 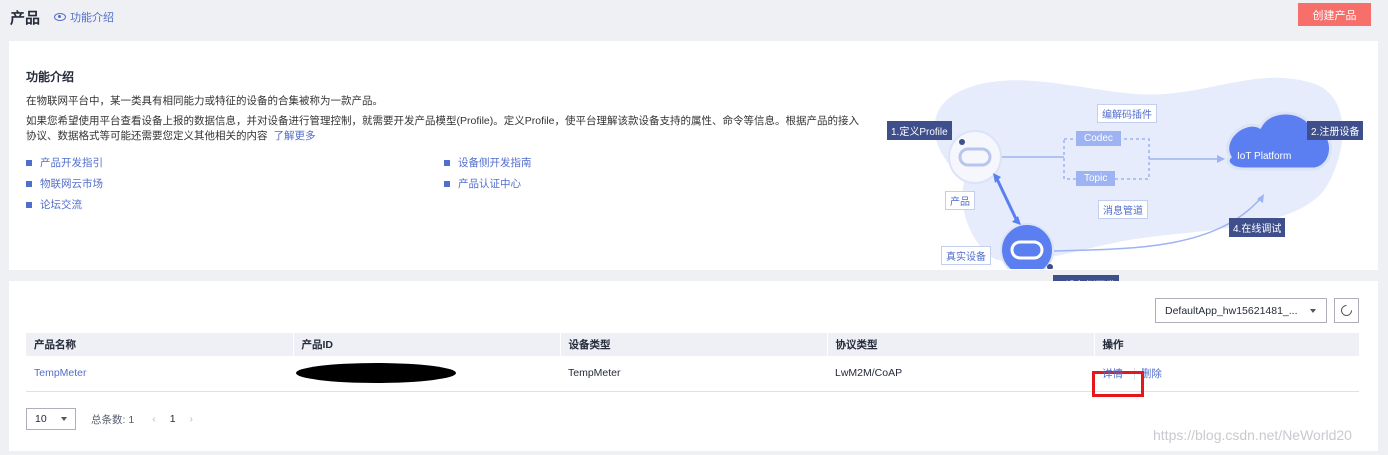 I want to click on page-size-select: 10, so click(x=51, y=419).